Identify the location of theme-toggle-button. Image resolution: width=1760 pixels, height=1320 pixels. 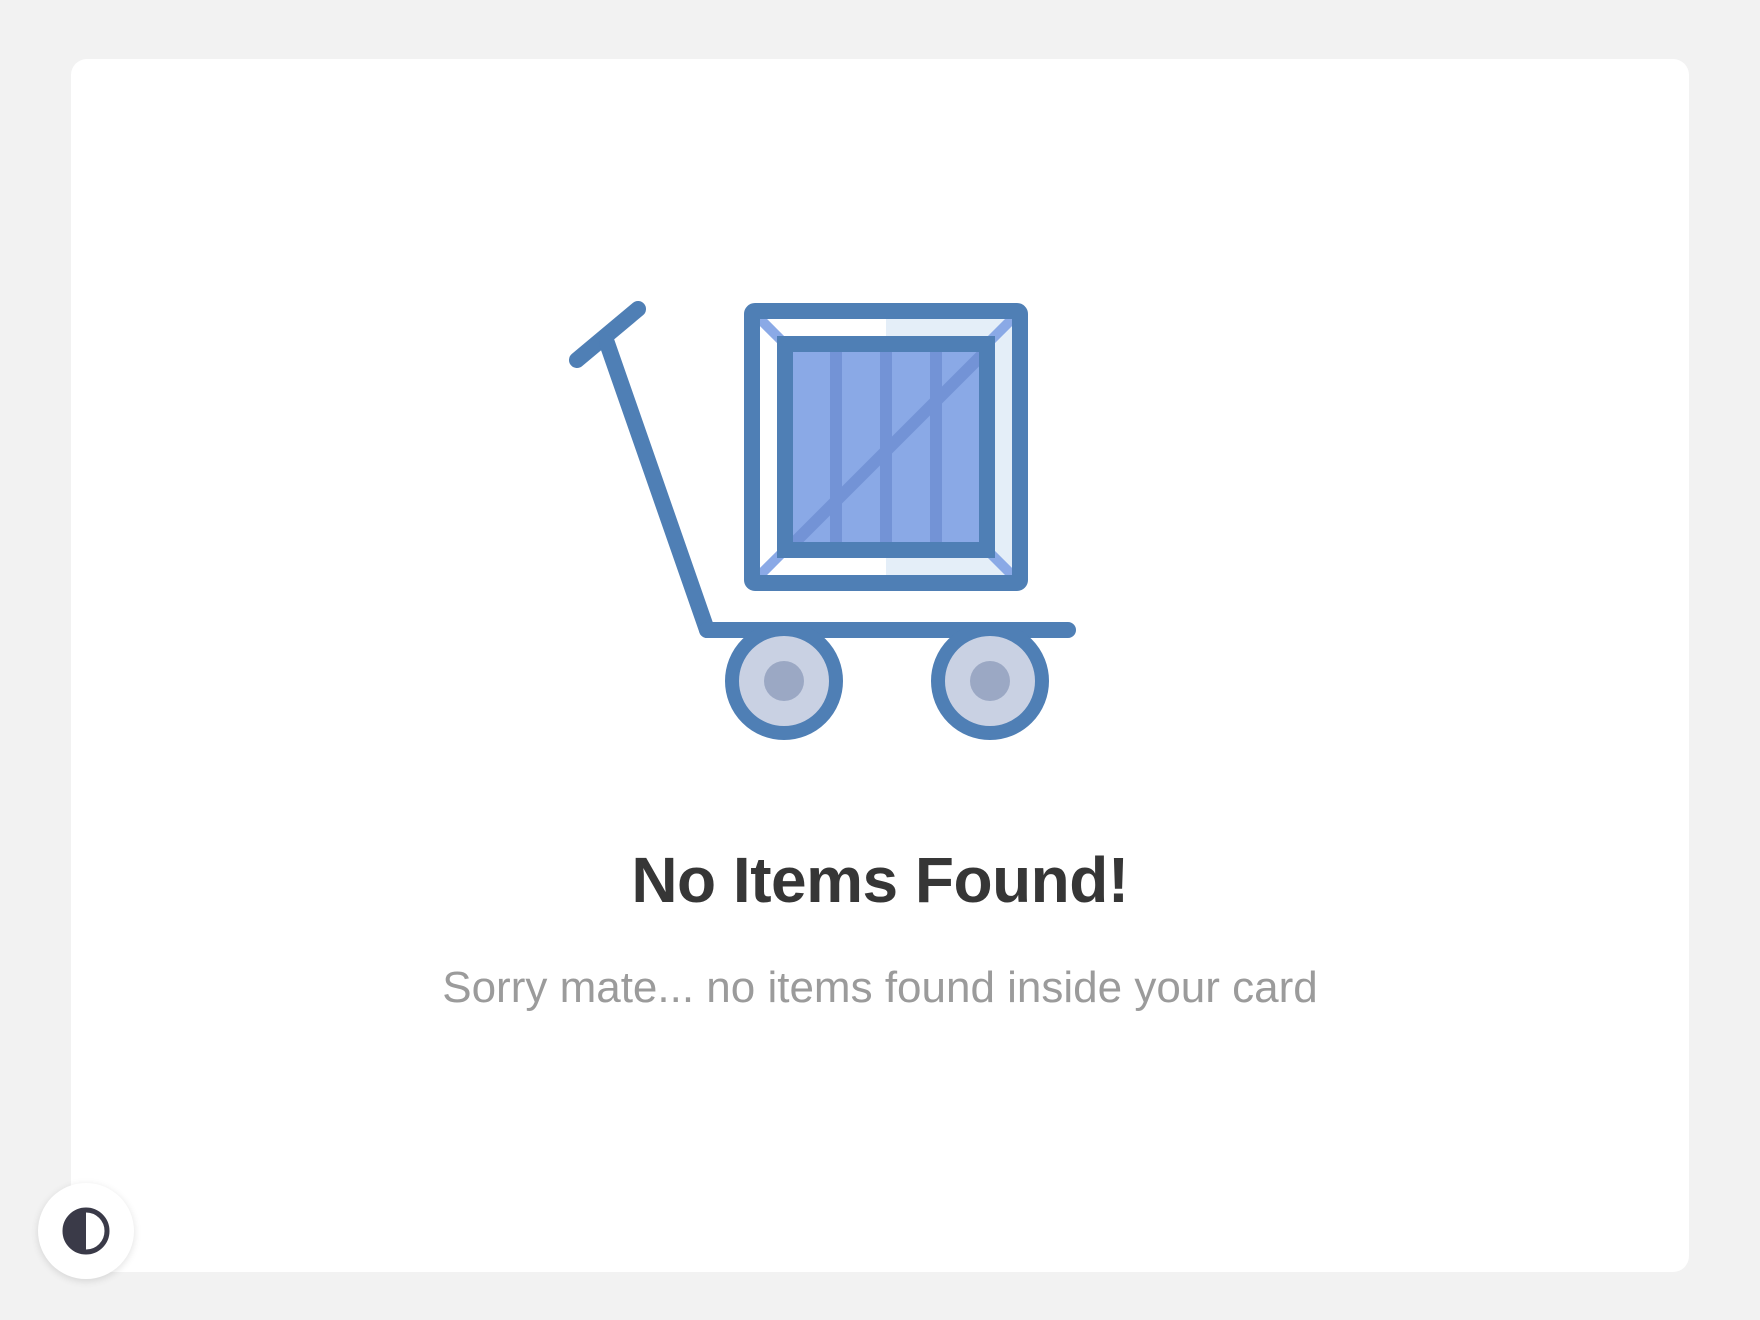
(86, 1231).